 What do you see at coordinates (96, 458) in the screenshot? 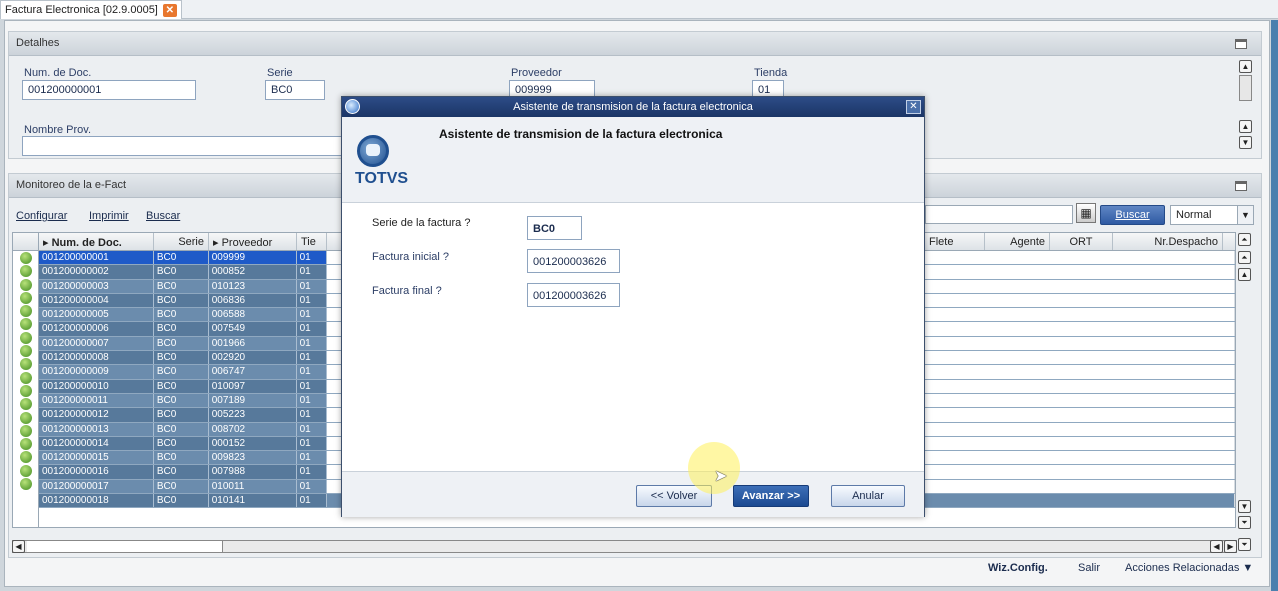
I see `table-cell: 001200000015` at bounding box center [96, 458].